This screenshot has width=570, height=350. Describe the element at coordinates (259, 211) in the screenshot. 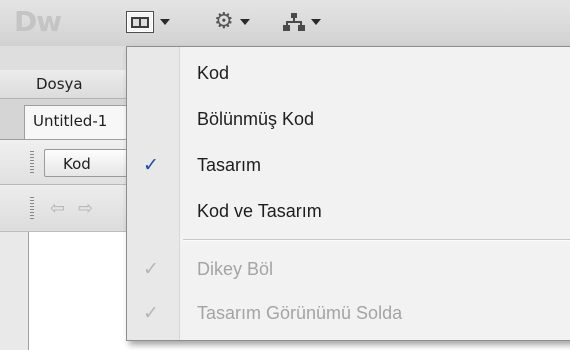

I see `menu-item-label: Kod ve Tasarım` at that location.